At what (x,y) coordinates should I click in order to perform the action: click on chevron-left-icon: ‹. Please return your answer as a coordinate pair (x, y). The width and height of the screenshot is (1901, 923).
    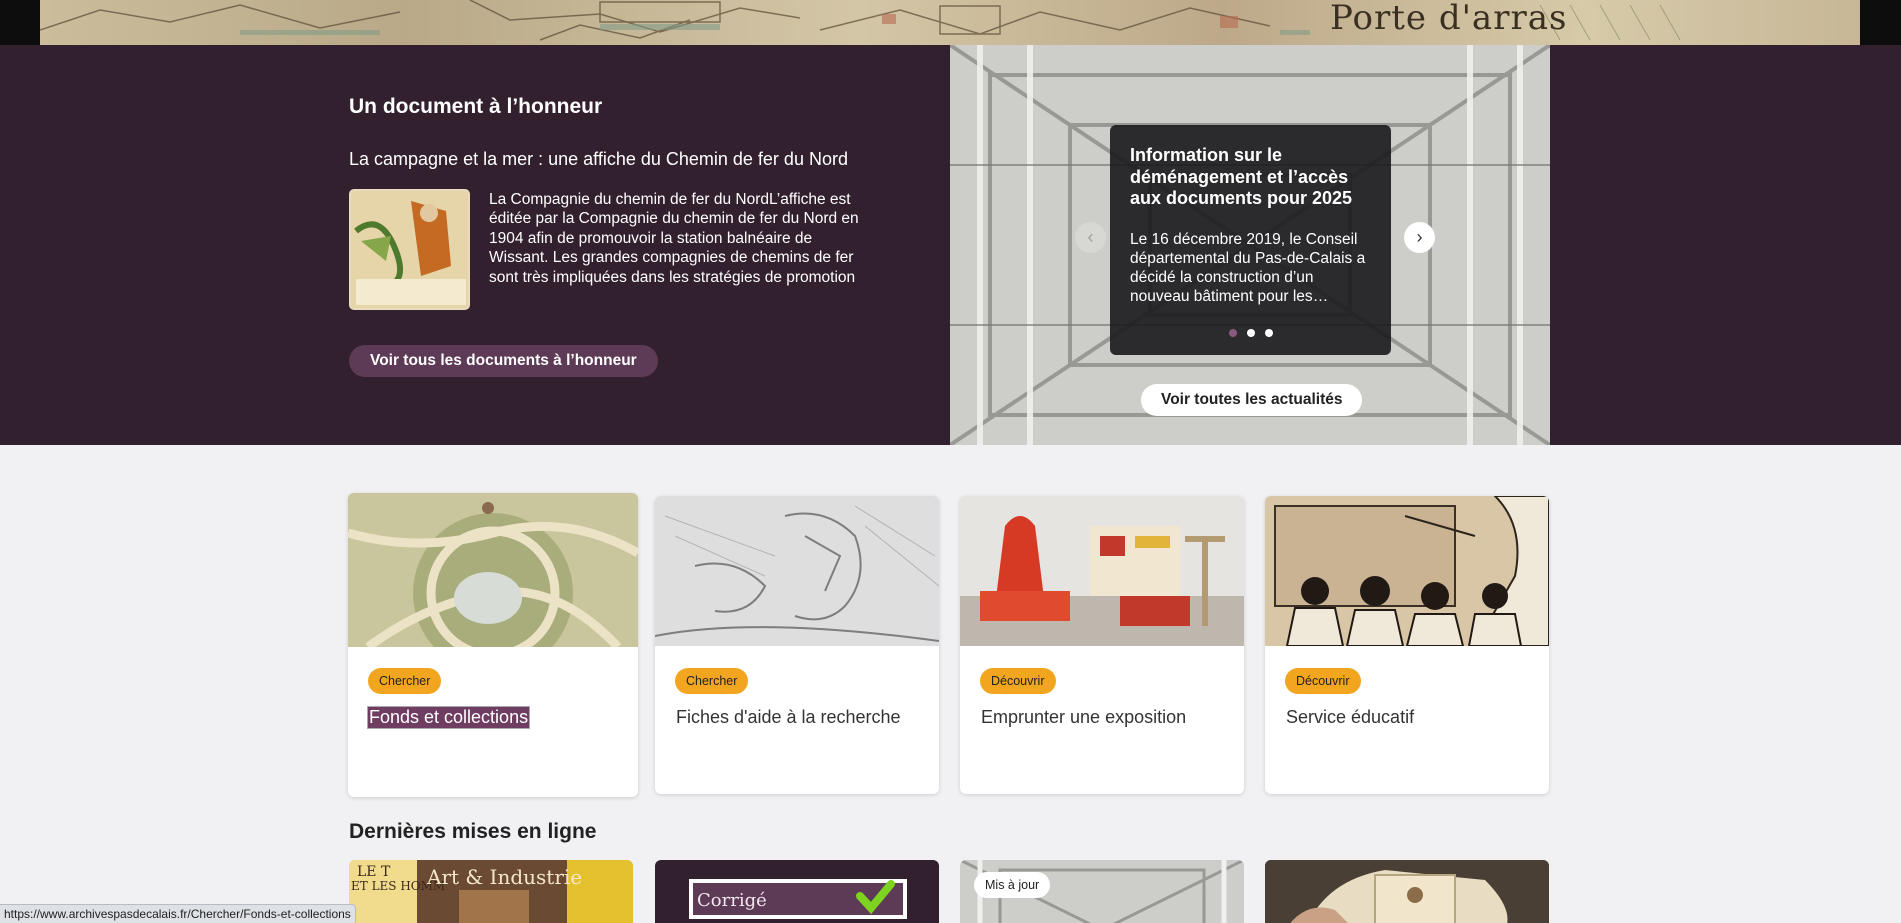
    Looking at the image, I should click on (1090, 237).